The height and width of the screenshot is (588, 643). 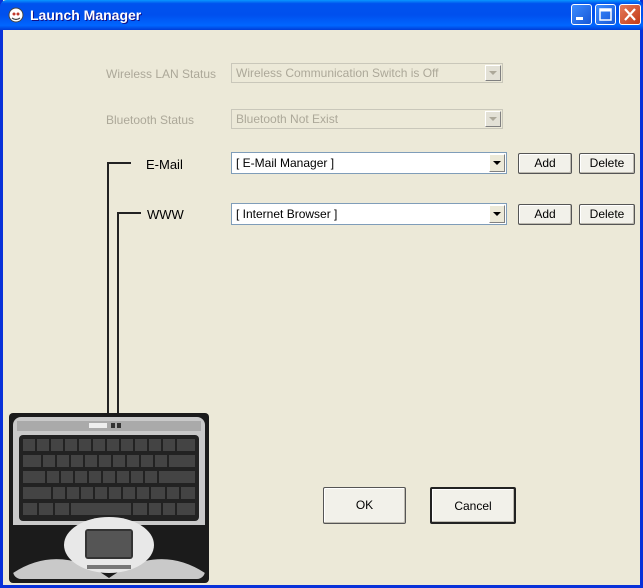 I want to click on www-delete-label: Delete, so click(x=607, y=214).